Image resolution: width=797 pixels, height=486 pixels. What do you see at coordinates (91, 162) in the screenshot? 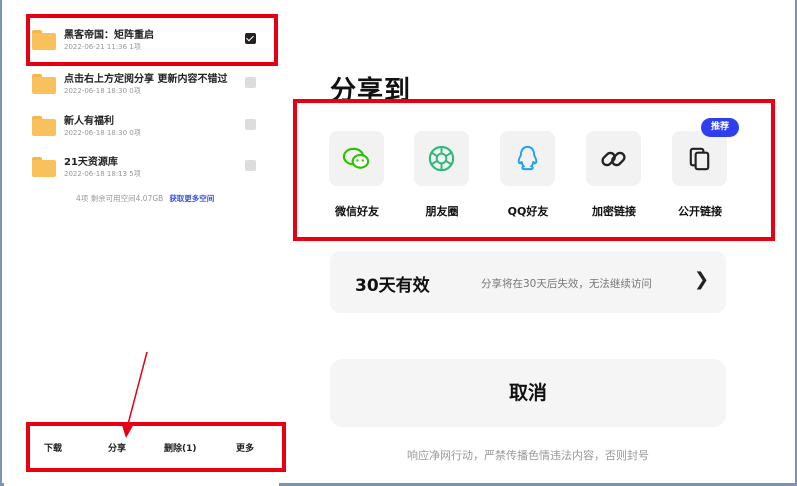
I see `file-name: 21天资源库` at bounding box center [91, 162].